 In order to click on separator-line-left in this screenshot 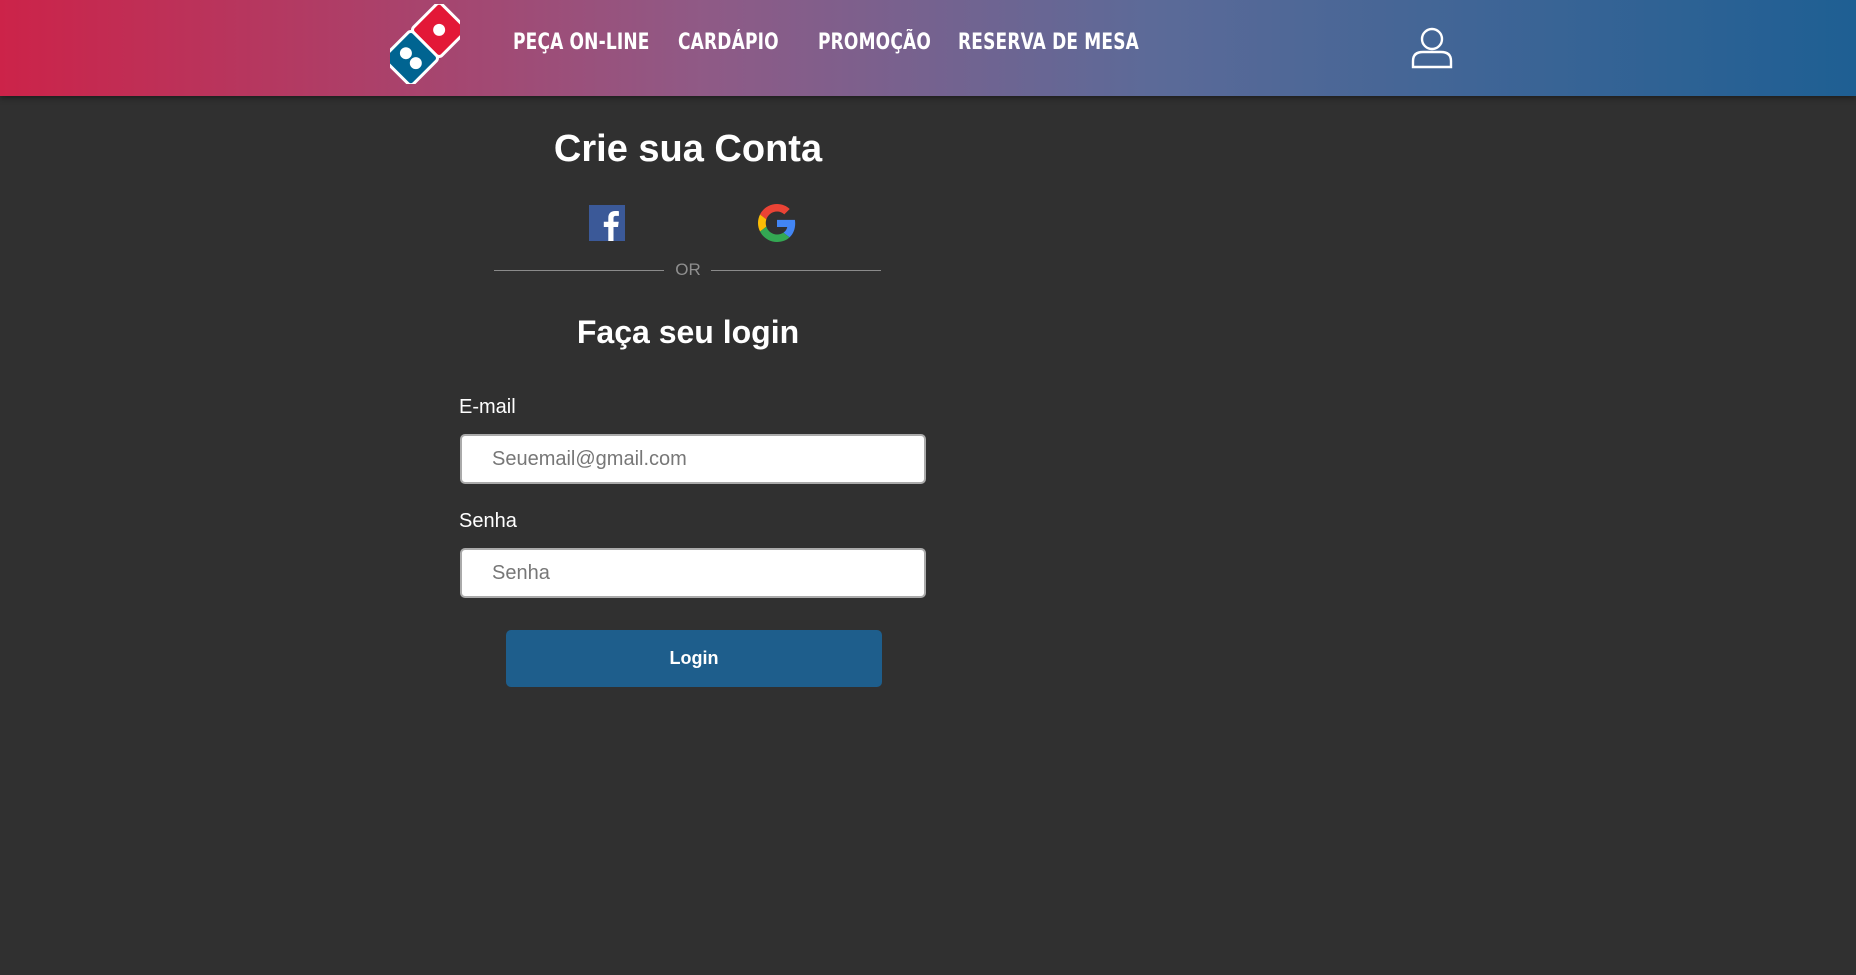, I will do `click(579, 270)`.